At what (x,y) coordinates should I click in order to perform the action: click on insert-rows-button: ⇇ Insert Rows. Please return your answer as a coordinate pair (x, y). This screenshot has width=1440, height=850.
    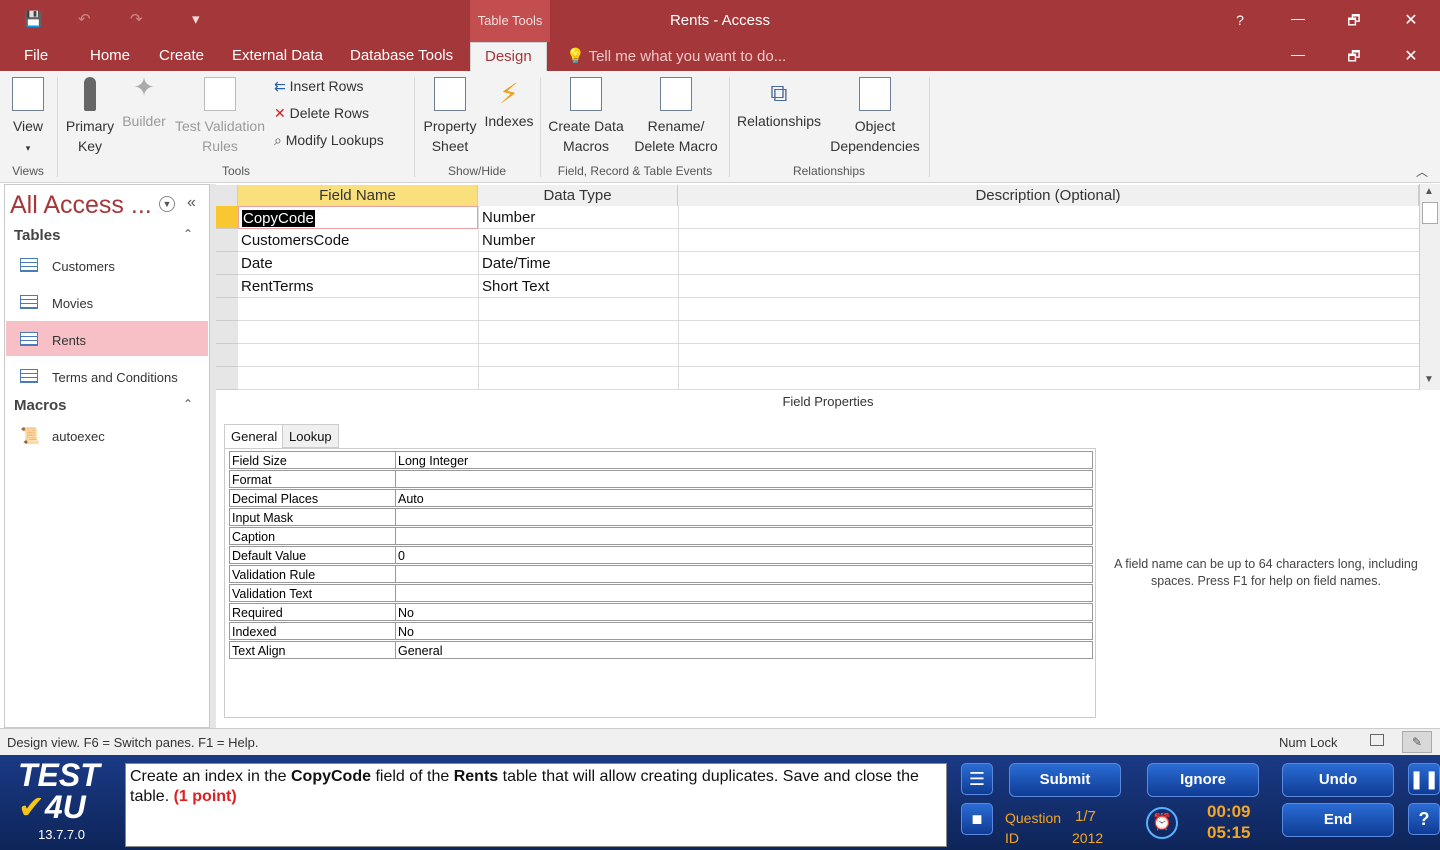
    Looking at the image, I should click on (319, 86).